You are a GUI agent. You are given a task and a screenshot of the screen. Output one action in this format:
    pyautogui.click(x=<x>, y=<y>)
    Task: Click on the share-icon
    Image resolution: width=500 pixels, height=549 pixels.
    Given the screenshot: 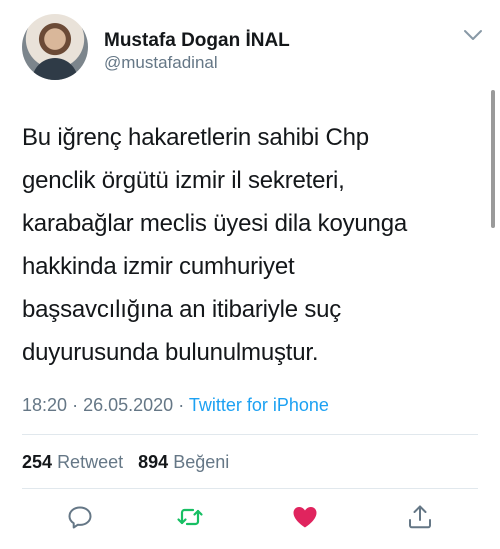 What is the action you would take?
    pyautogui.click(x=420, y=517)
    